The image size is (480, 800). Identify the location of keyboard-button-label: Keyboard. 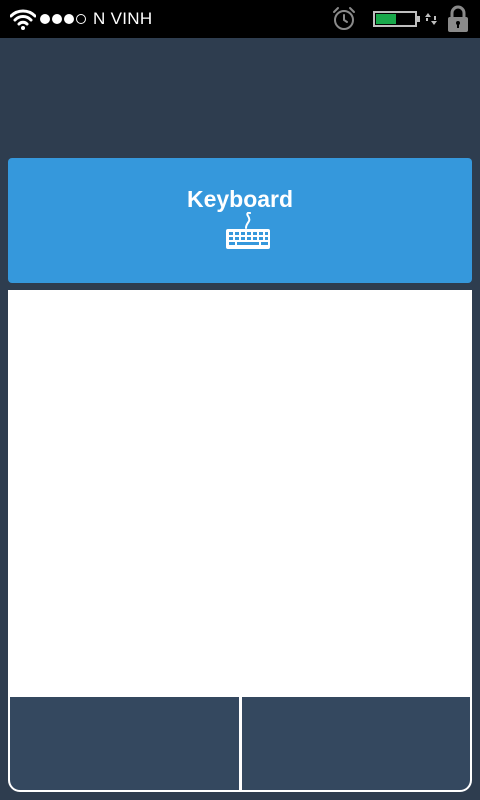
(240, 199).